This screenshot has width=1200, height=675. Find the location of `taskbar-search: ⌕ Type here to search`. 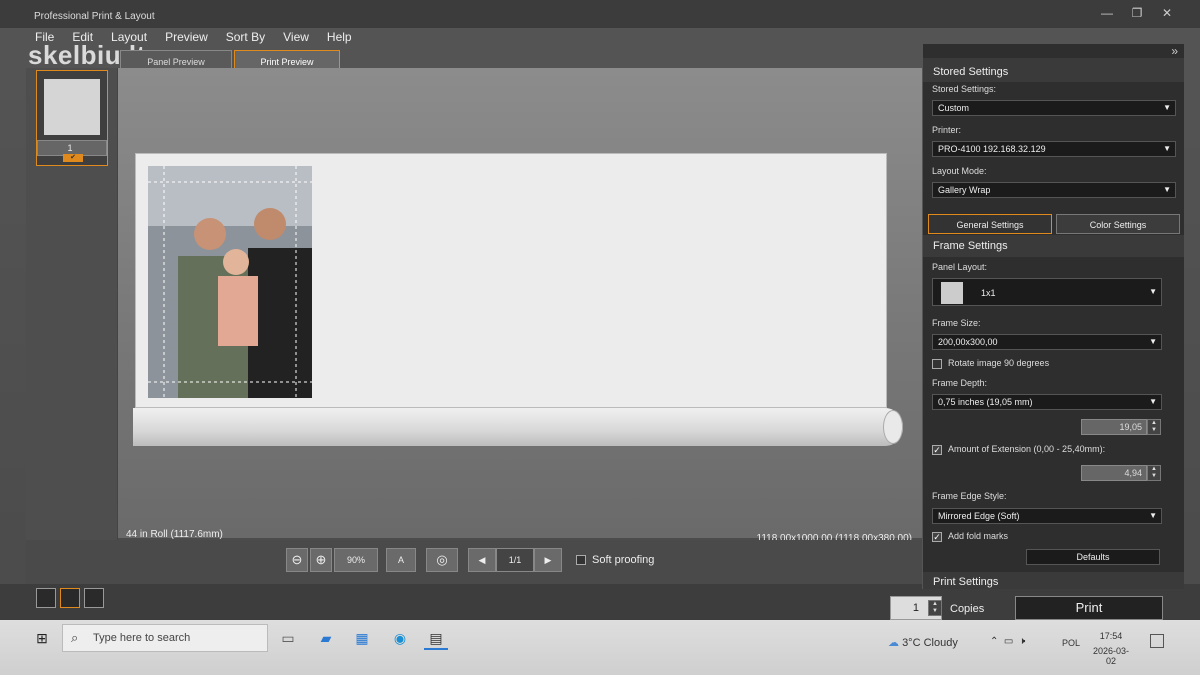

taskbar-search: ⌕ Type here to search is located at coordinates (165, 638).